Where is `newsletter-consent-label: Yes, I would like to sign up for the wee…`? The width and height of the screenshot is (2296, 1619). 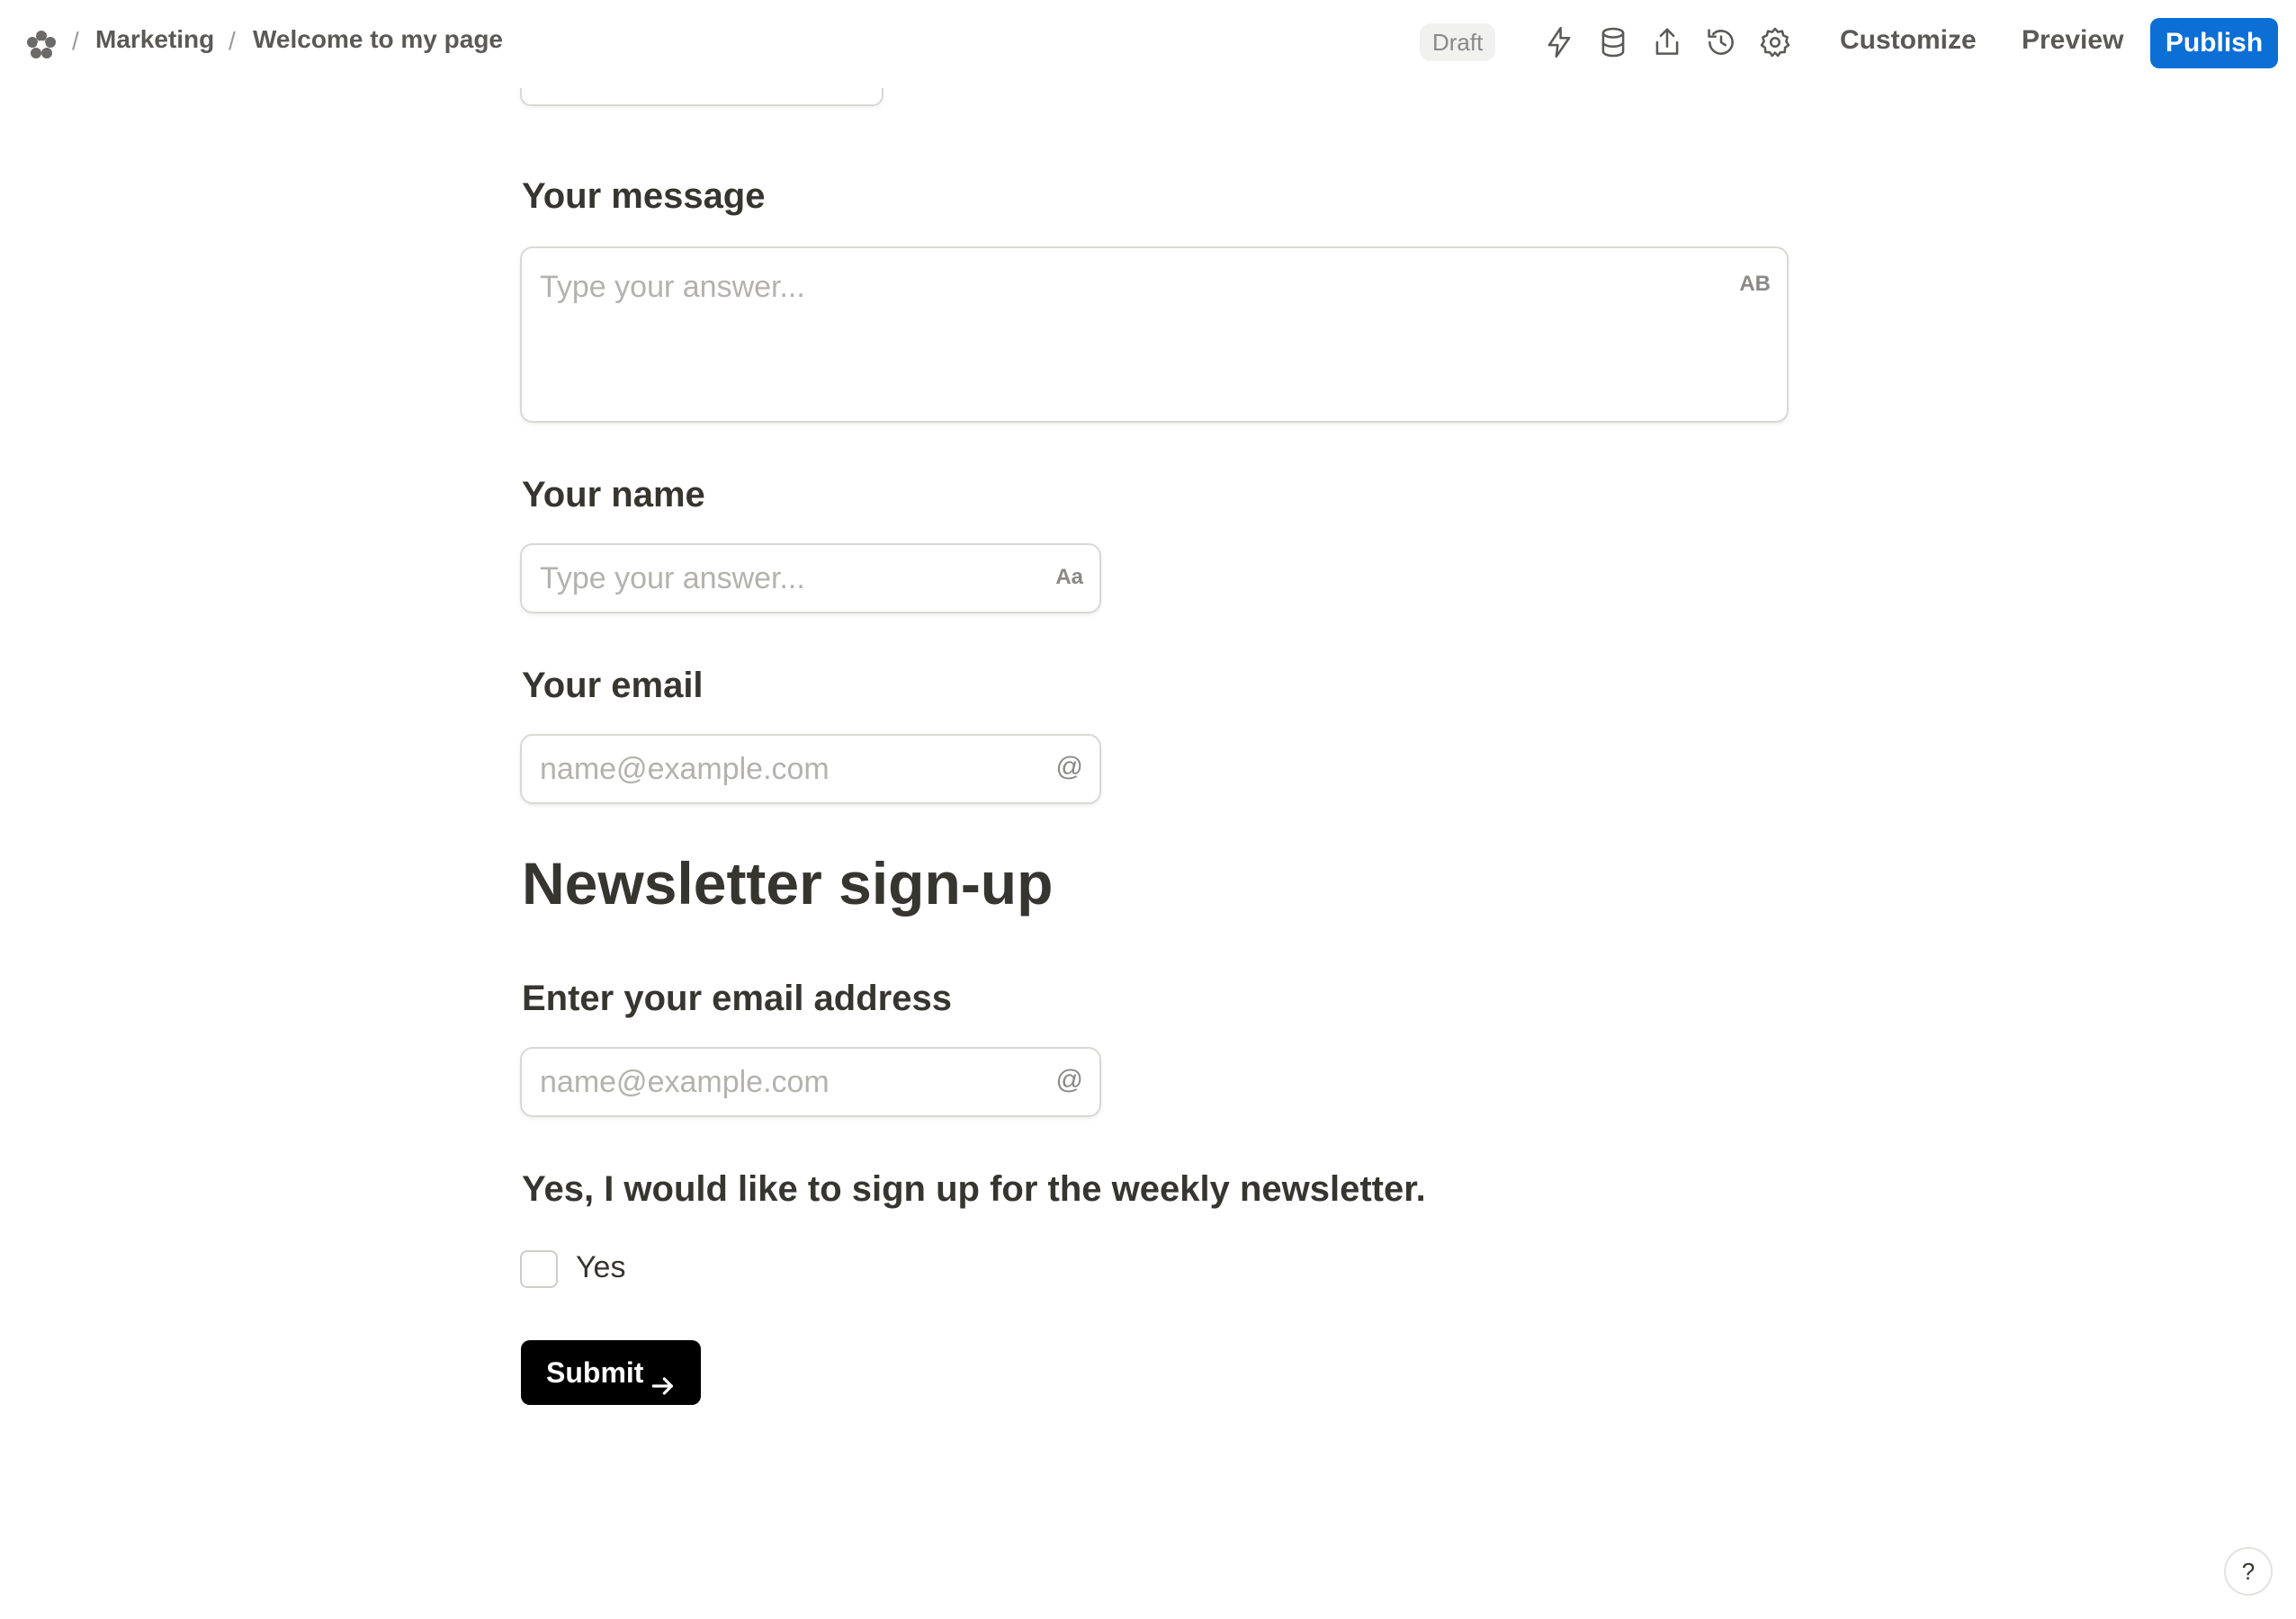
newsletter-consent-label: Yes, I would like to sign up for the wee… is located at coordinates (974, 1189).